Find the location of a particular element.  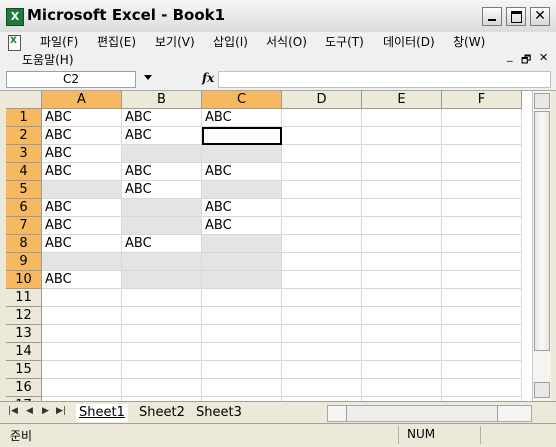

menu-tools: 도구(T) is located at coordinates (344, 41).